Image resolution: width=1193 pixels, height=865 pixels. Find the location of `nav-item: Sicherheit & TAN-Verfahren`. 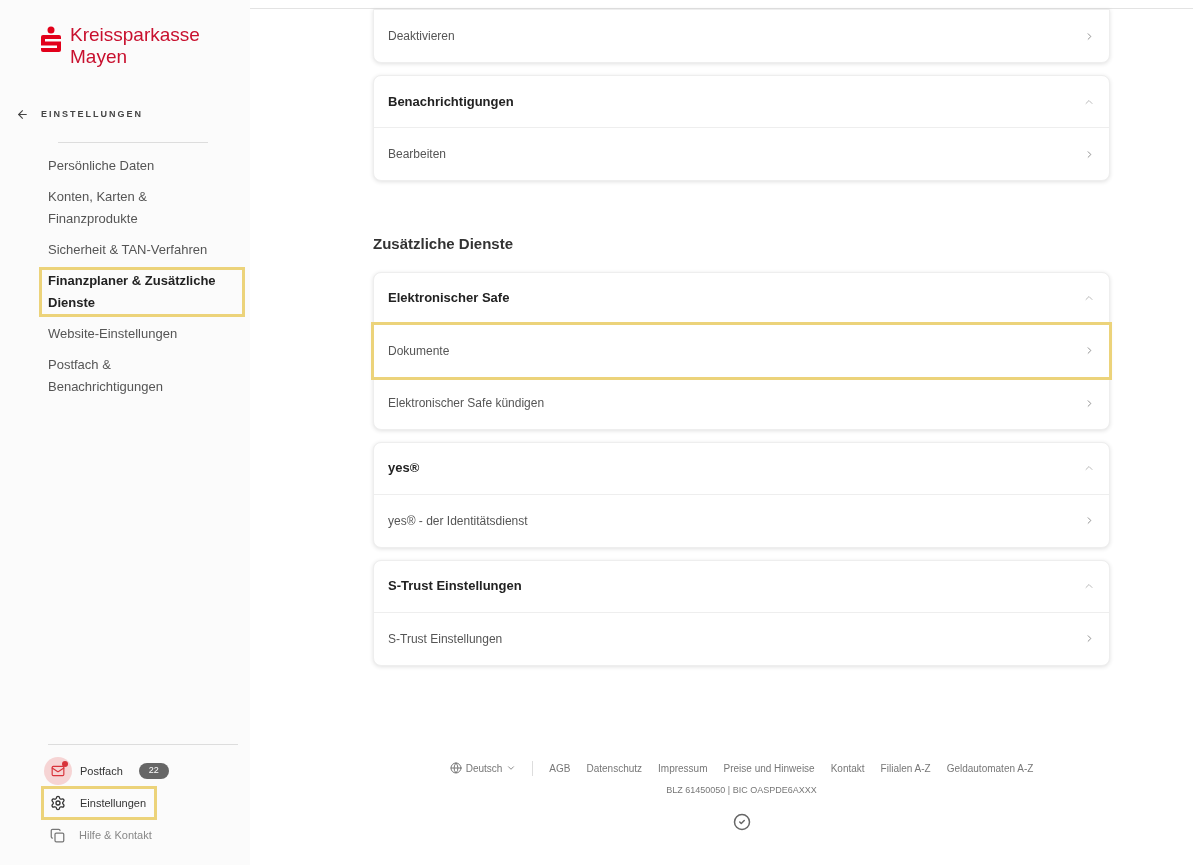

nav-item: Sicherheit & TAN-Verfahren is located at coordinates (129, 249).